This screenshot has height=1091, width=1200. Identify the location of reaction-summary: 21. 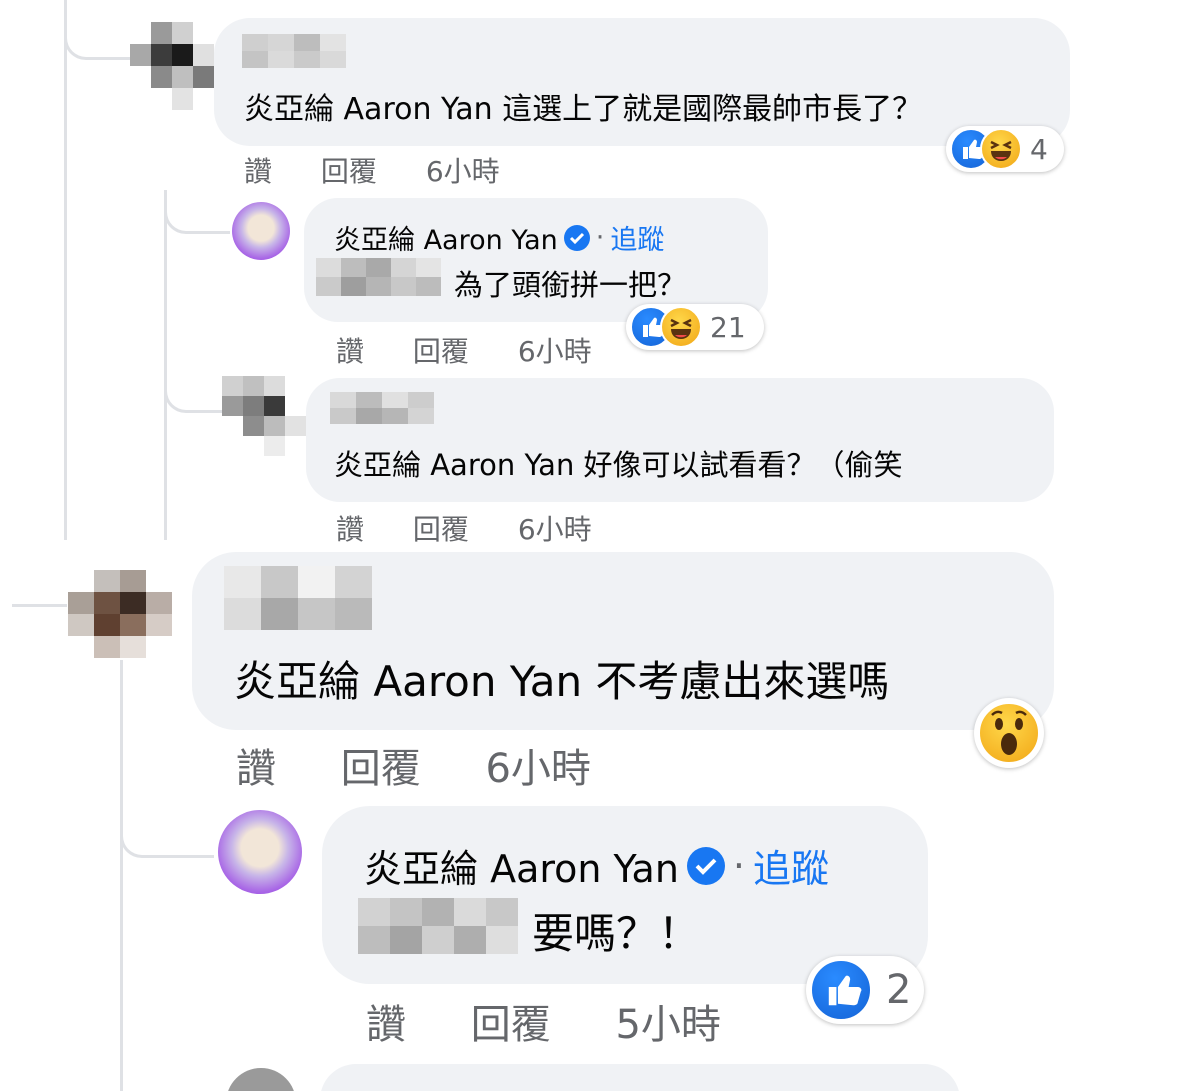
(695, 327).